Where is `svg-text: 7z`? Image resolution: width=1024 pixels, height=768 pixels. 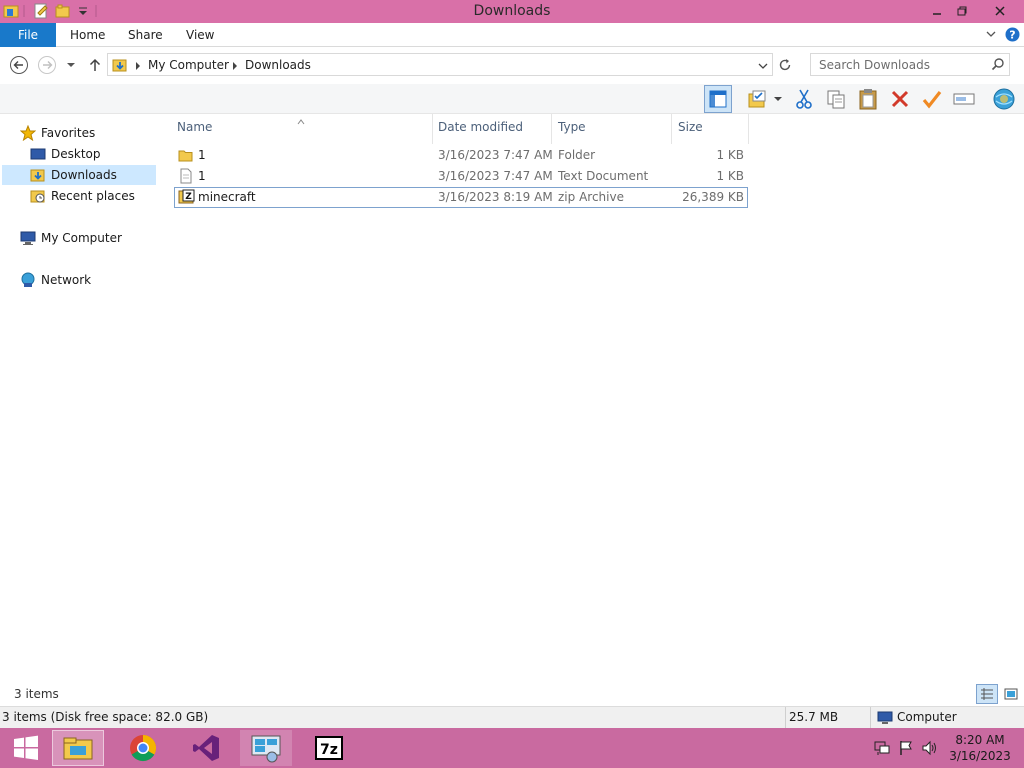
svg-text: 7z is located at coordinates (329, 750).